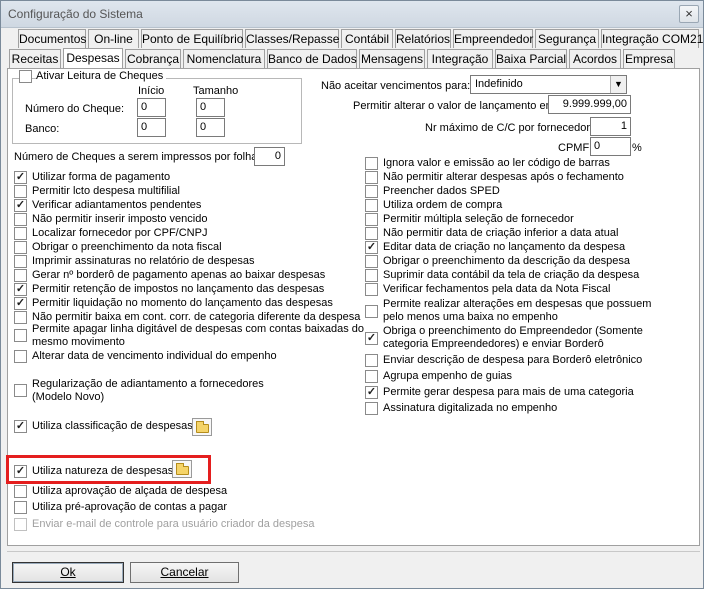 Image resolution: width=704 pixels, height=589 pixels. Describe the element at coordinates (423, 38) in the screenshot. I see `tab-relatorios: Relatórios` at that location.